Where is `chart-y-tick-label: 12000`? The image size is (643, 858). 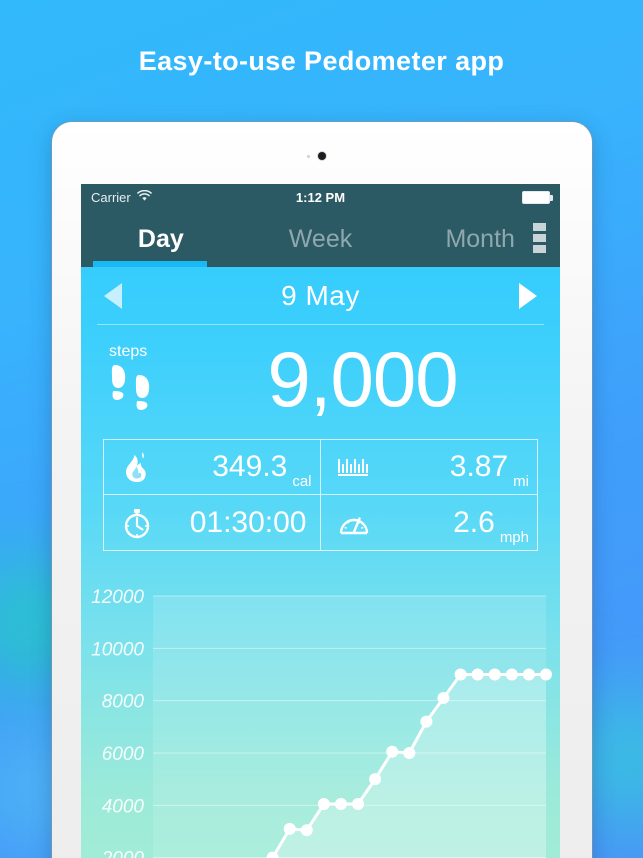 chart-y-tick-label: 12000 is located at coordinates (117, 598).